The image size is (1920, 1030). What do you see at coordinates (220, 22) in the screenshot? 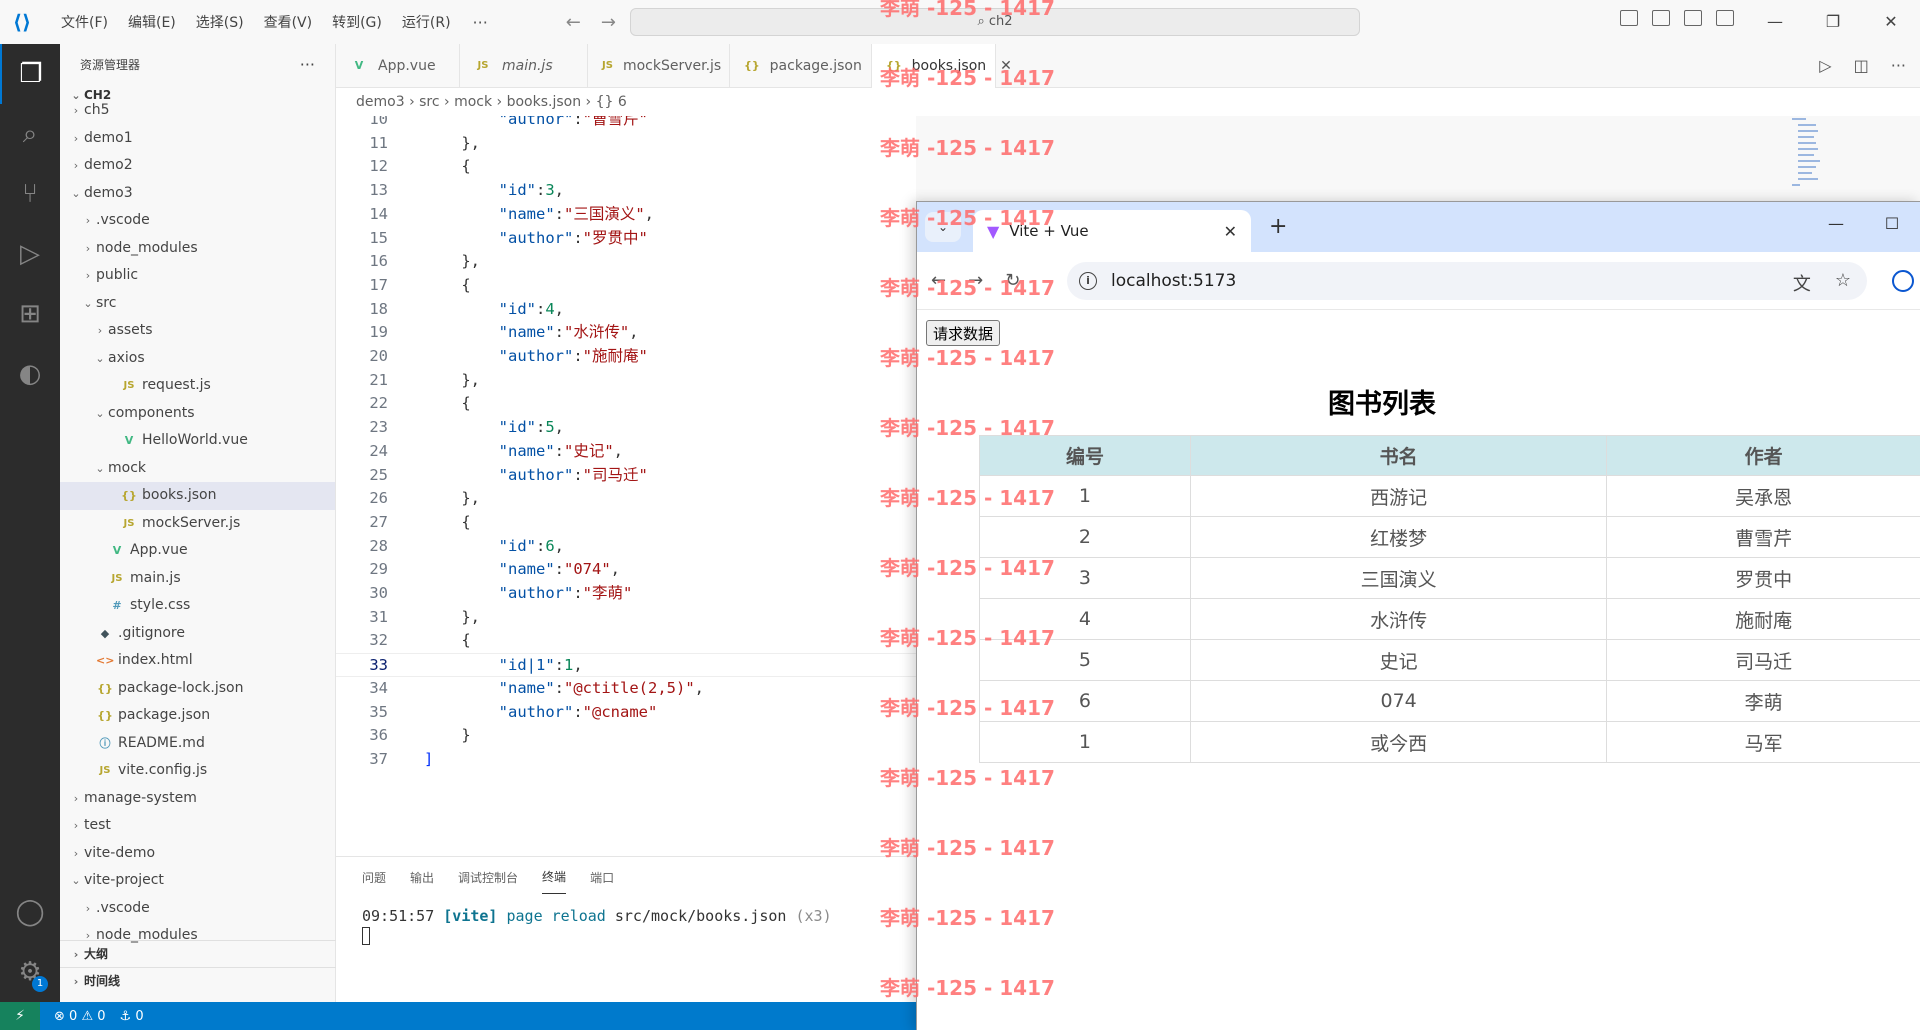
I see `menu-item: 选择(S)` at bounding box center [220, 22].